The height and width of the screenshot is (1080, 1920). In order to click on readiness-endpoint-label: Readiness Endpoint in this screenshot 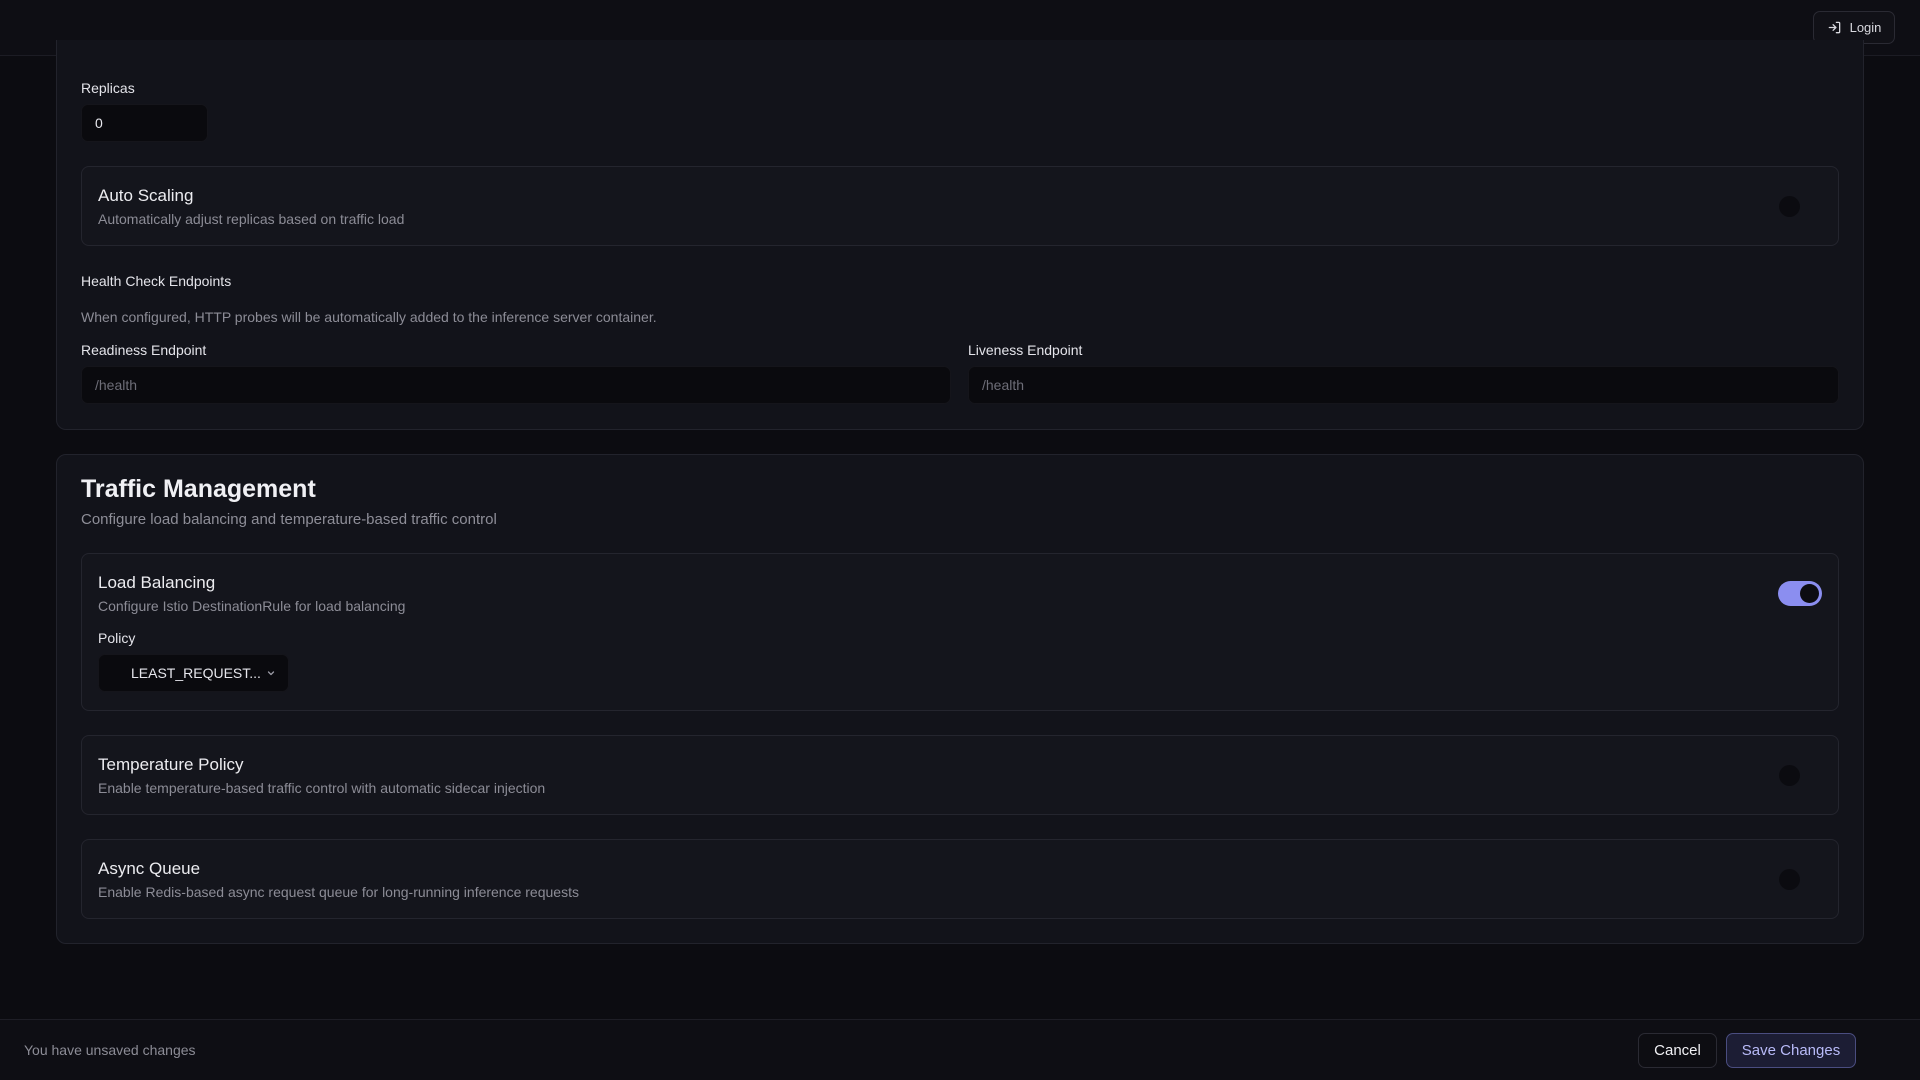, I will do `click(144, 350)`.